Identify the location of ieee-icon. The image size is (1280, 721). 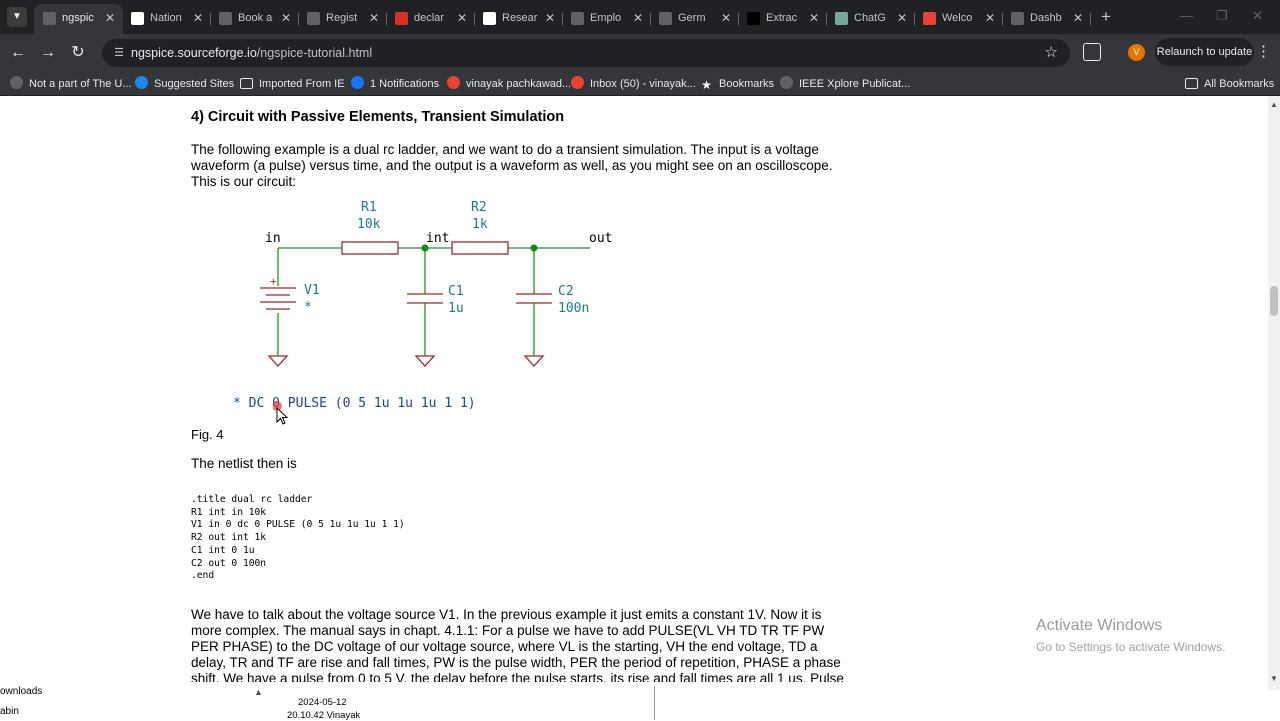
(137, 18).